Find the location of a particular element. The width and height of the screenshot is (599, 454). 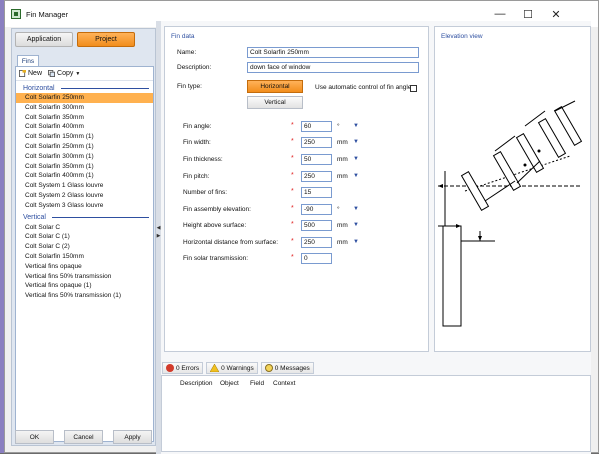

list-item: Colt System 1 Glass louvre is located at coordinates (84, 186).